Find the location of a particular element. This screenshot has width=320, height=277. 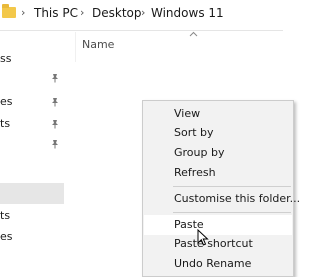

breadcrumb-windows-11: Windows 11 is located at coordinates (187, 13).